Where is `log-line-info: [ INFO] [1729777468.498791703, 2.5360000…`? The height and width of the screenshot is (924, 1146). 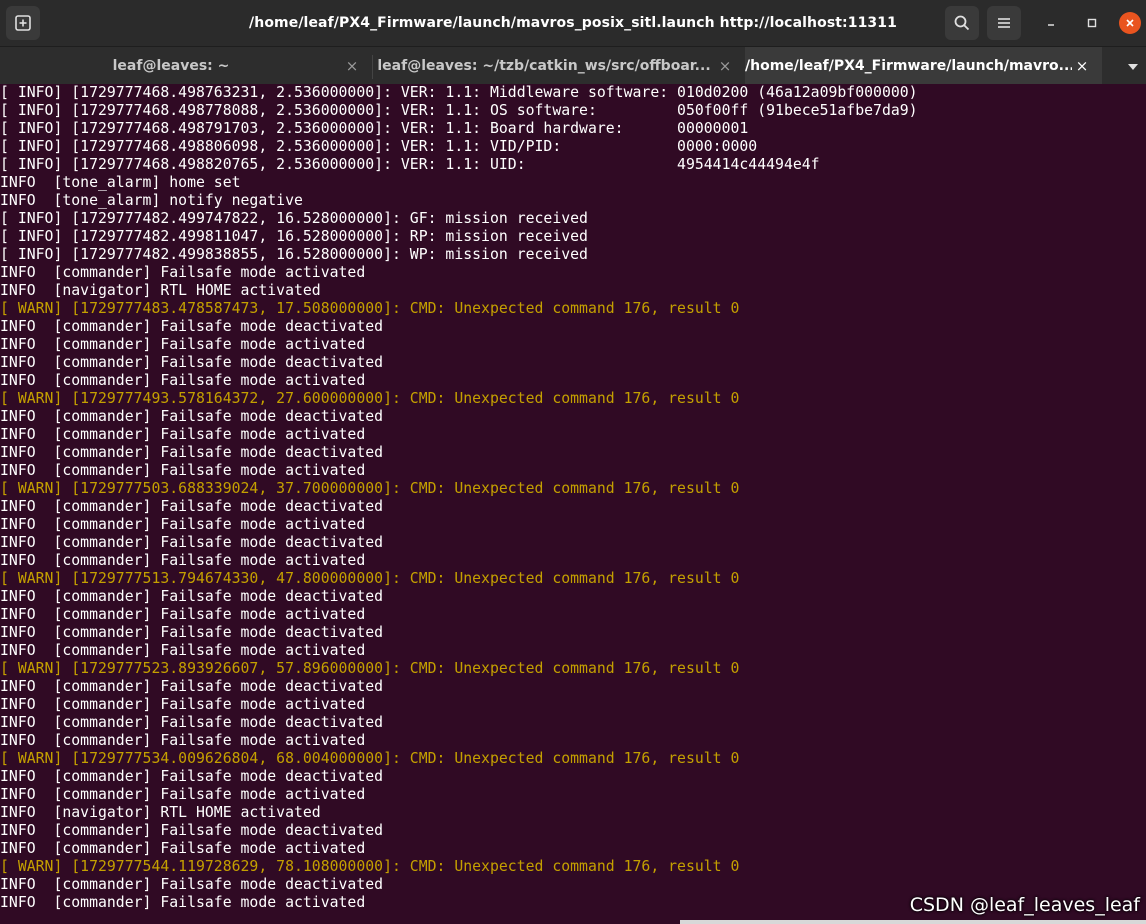
log-line-info: [ INFO] [1729777468.498791703, 2.5360000… is located at coordinates (374, 128).